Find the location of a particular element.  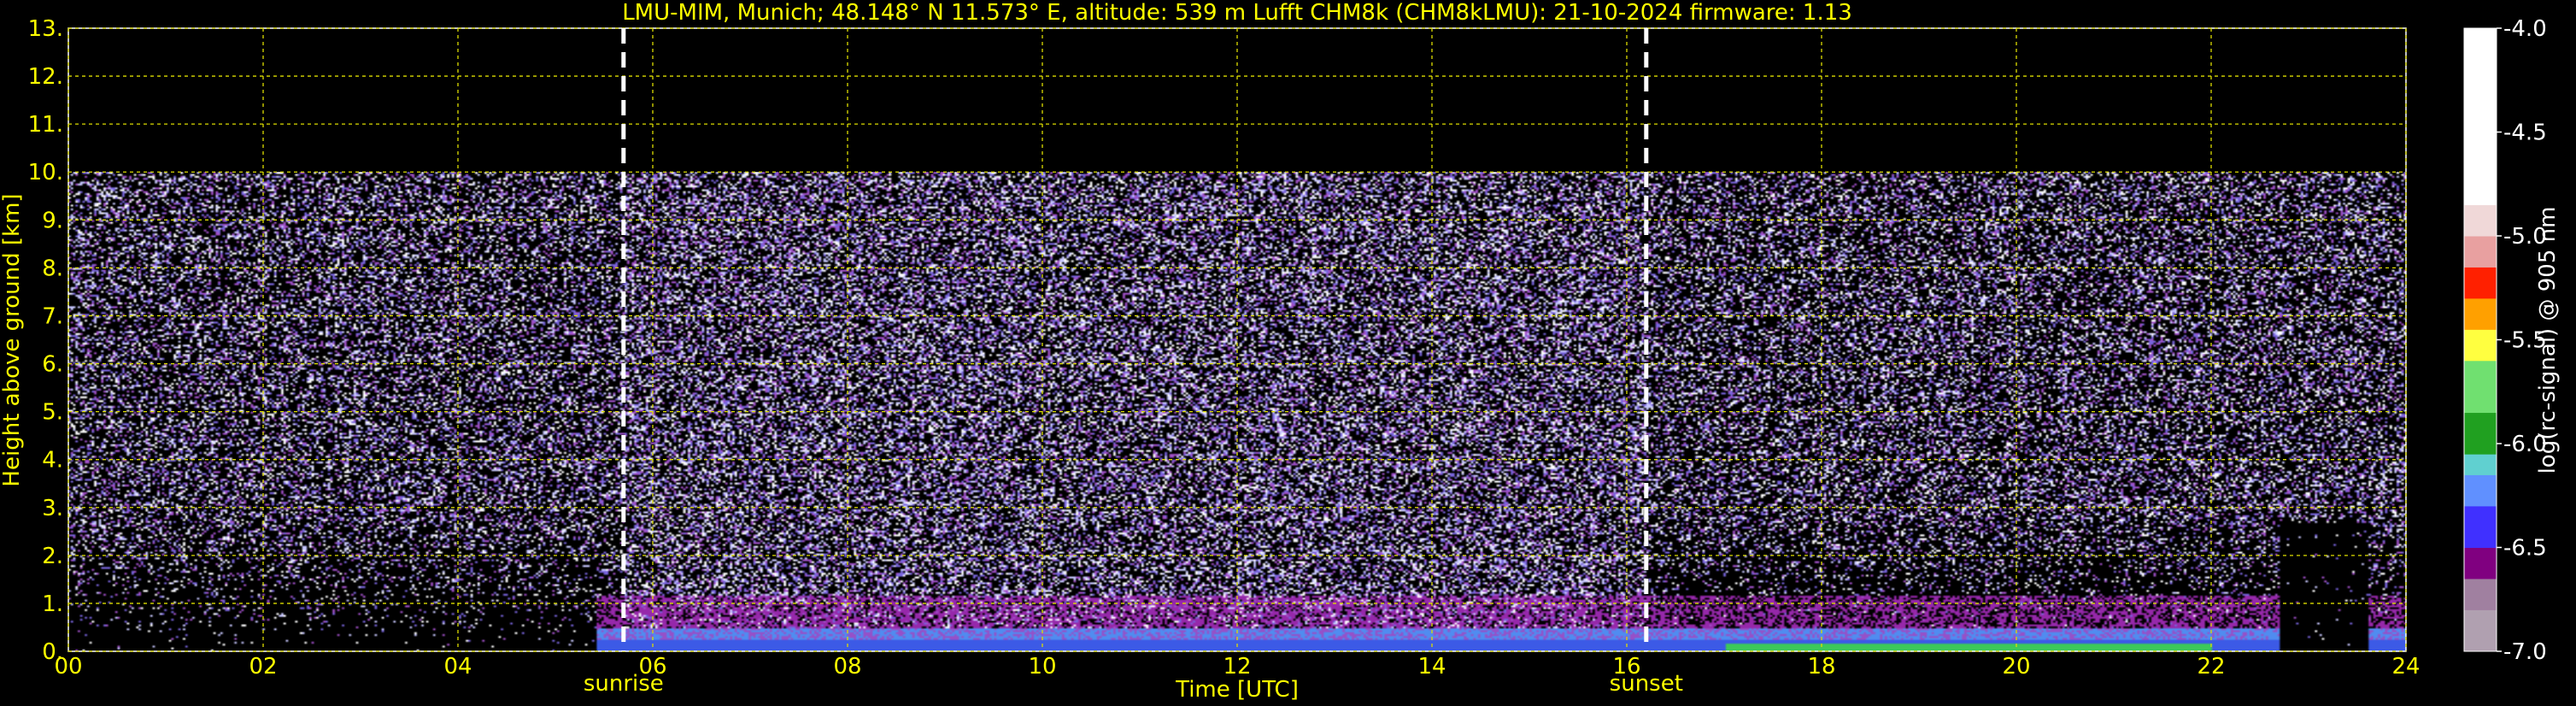

y-tick-label: 1. is located at coordinates (52, 604).